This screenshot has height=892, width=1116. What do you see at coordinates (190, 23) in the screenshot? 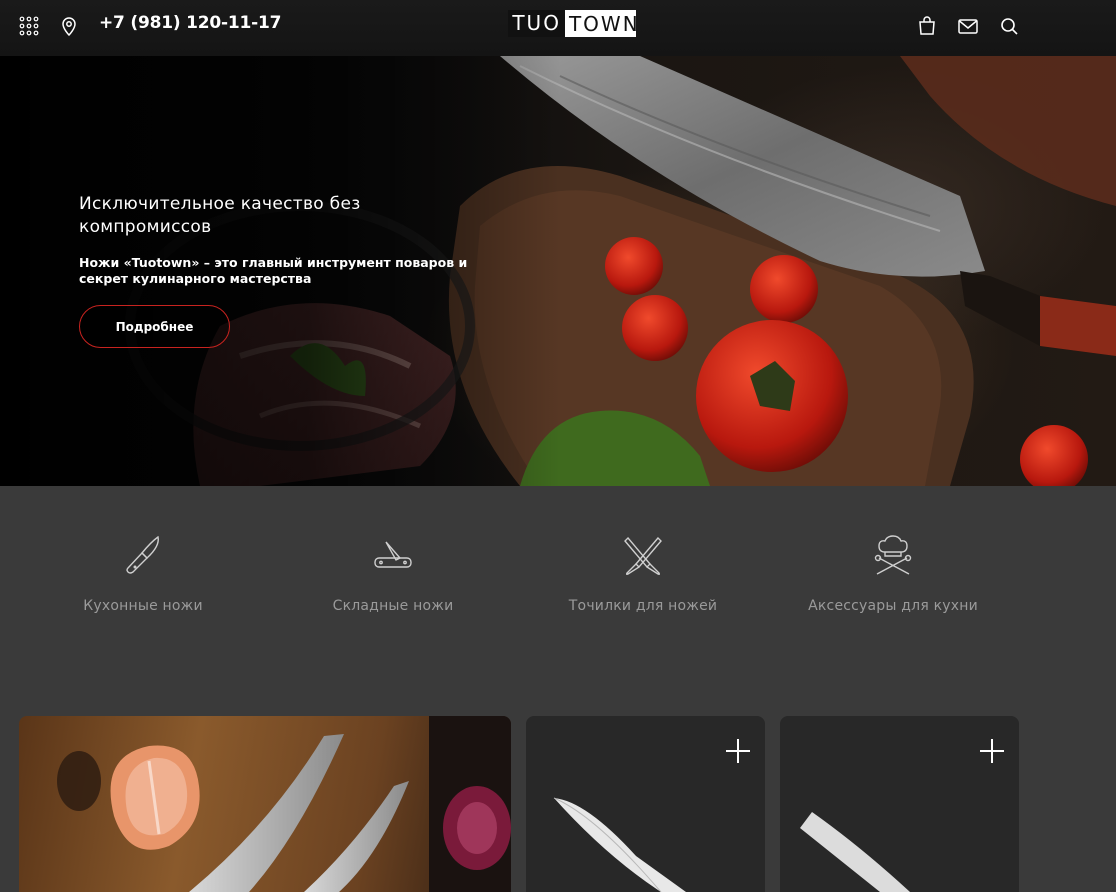
I see `phone-number: +7 (981) 120-11-17` at bounding box center [190, 23].